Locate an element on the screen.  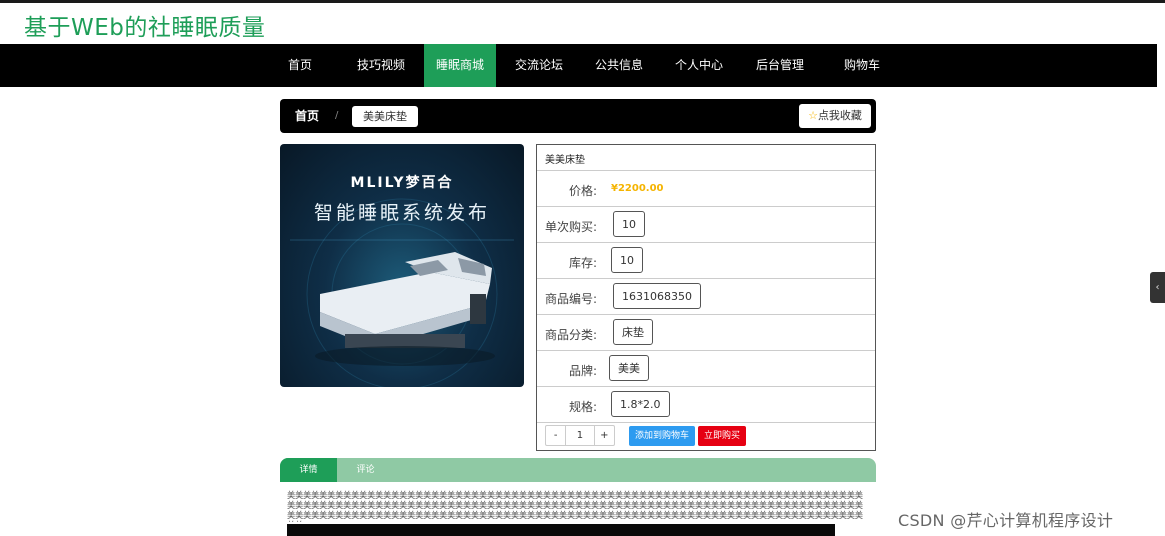
brand-value: 美美 is located at coordinates (629, 368).